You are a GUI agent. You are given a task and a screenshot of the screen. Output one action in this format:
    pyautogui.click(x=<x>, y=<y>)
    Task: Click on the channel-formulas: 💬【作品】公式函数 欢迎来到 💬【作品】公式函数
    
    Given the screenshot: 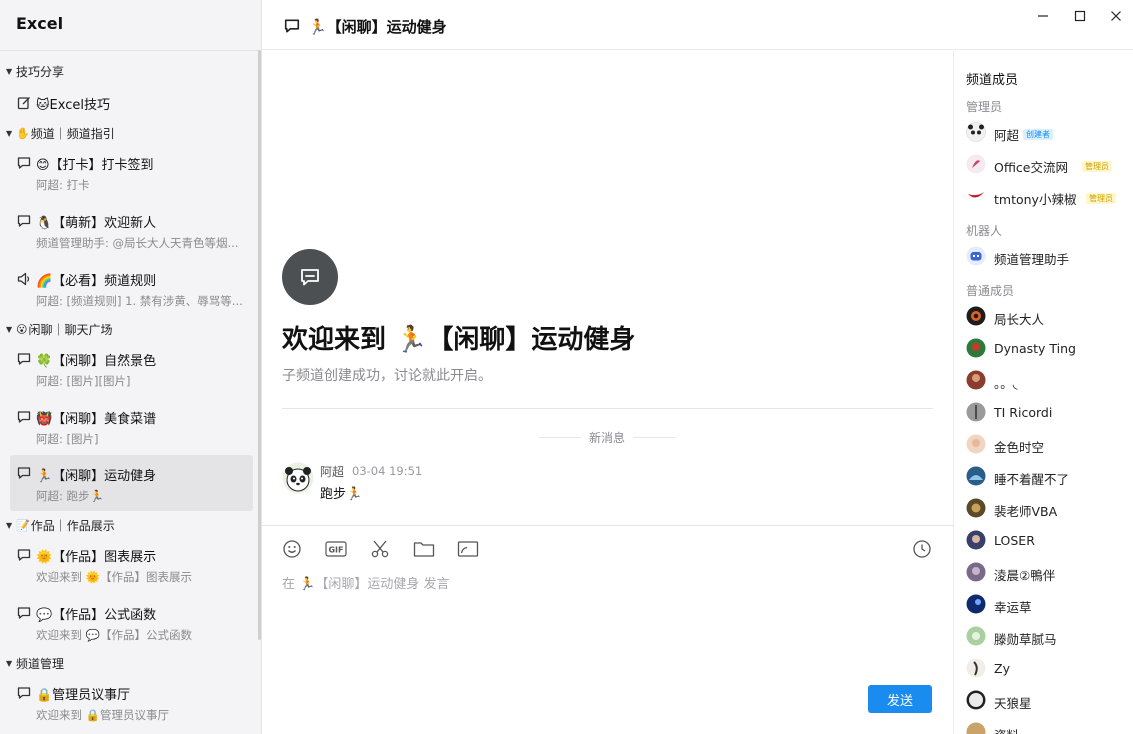 What is the action you would take?
    pyautogui.click(x=131, y=621)
    